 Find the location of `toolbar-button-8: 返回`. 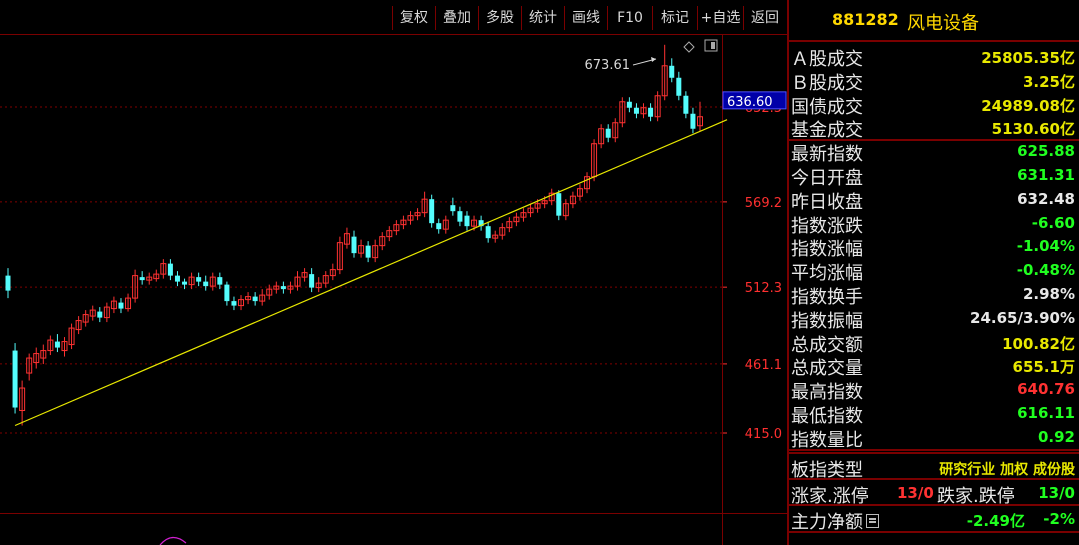

toolbar-button-8: 返回 is located at coordinates (764, 18).